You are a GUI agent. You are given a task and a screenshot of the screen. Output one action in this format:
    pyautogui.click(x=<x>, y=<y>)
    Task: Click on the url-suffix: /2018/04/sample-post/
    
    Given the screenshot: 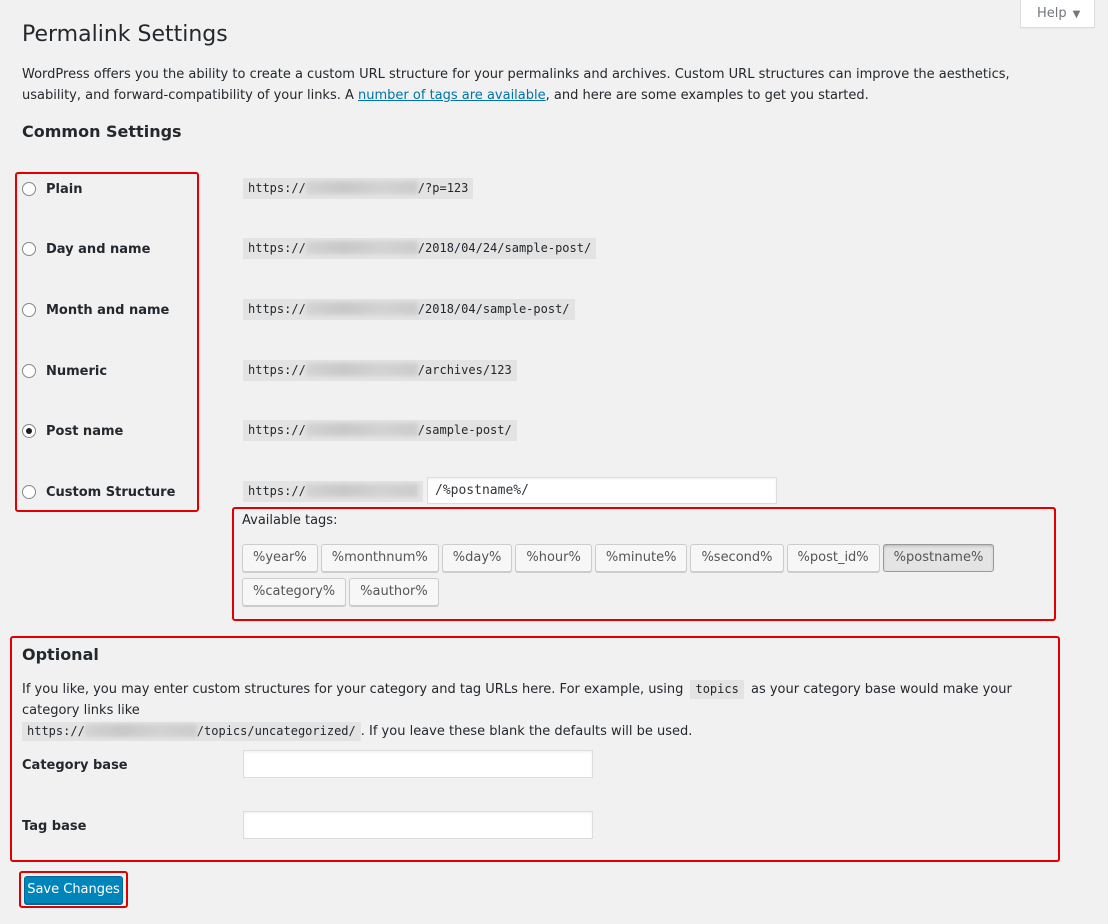 What is the action you would take?
    pyautogui.click(x=493, y=309)
    